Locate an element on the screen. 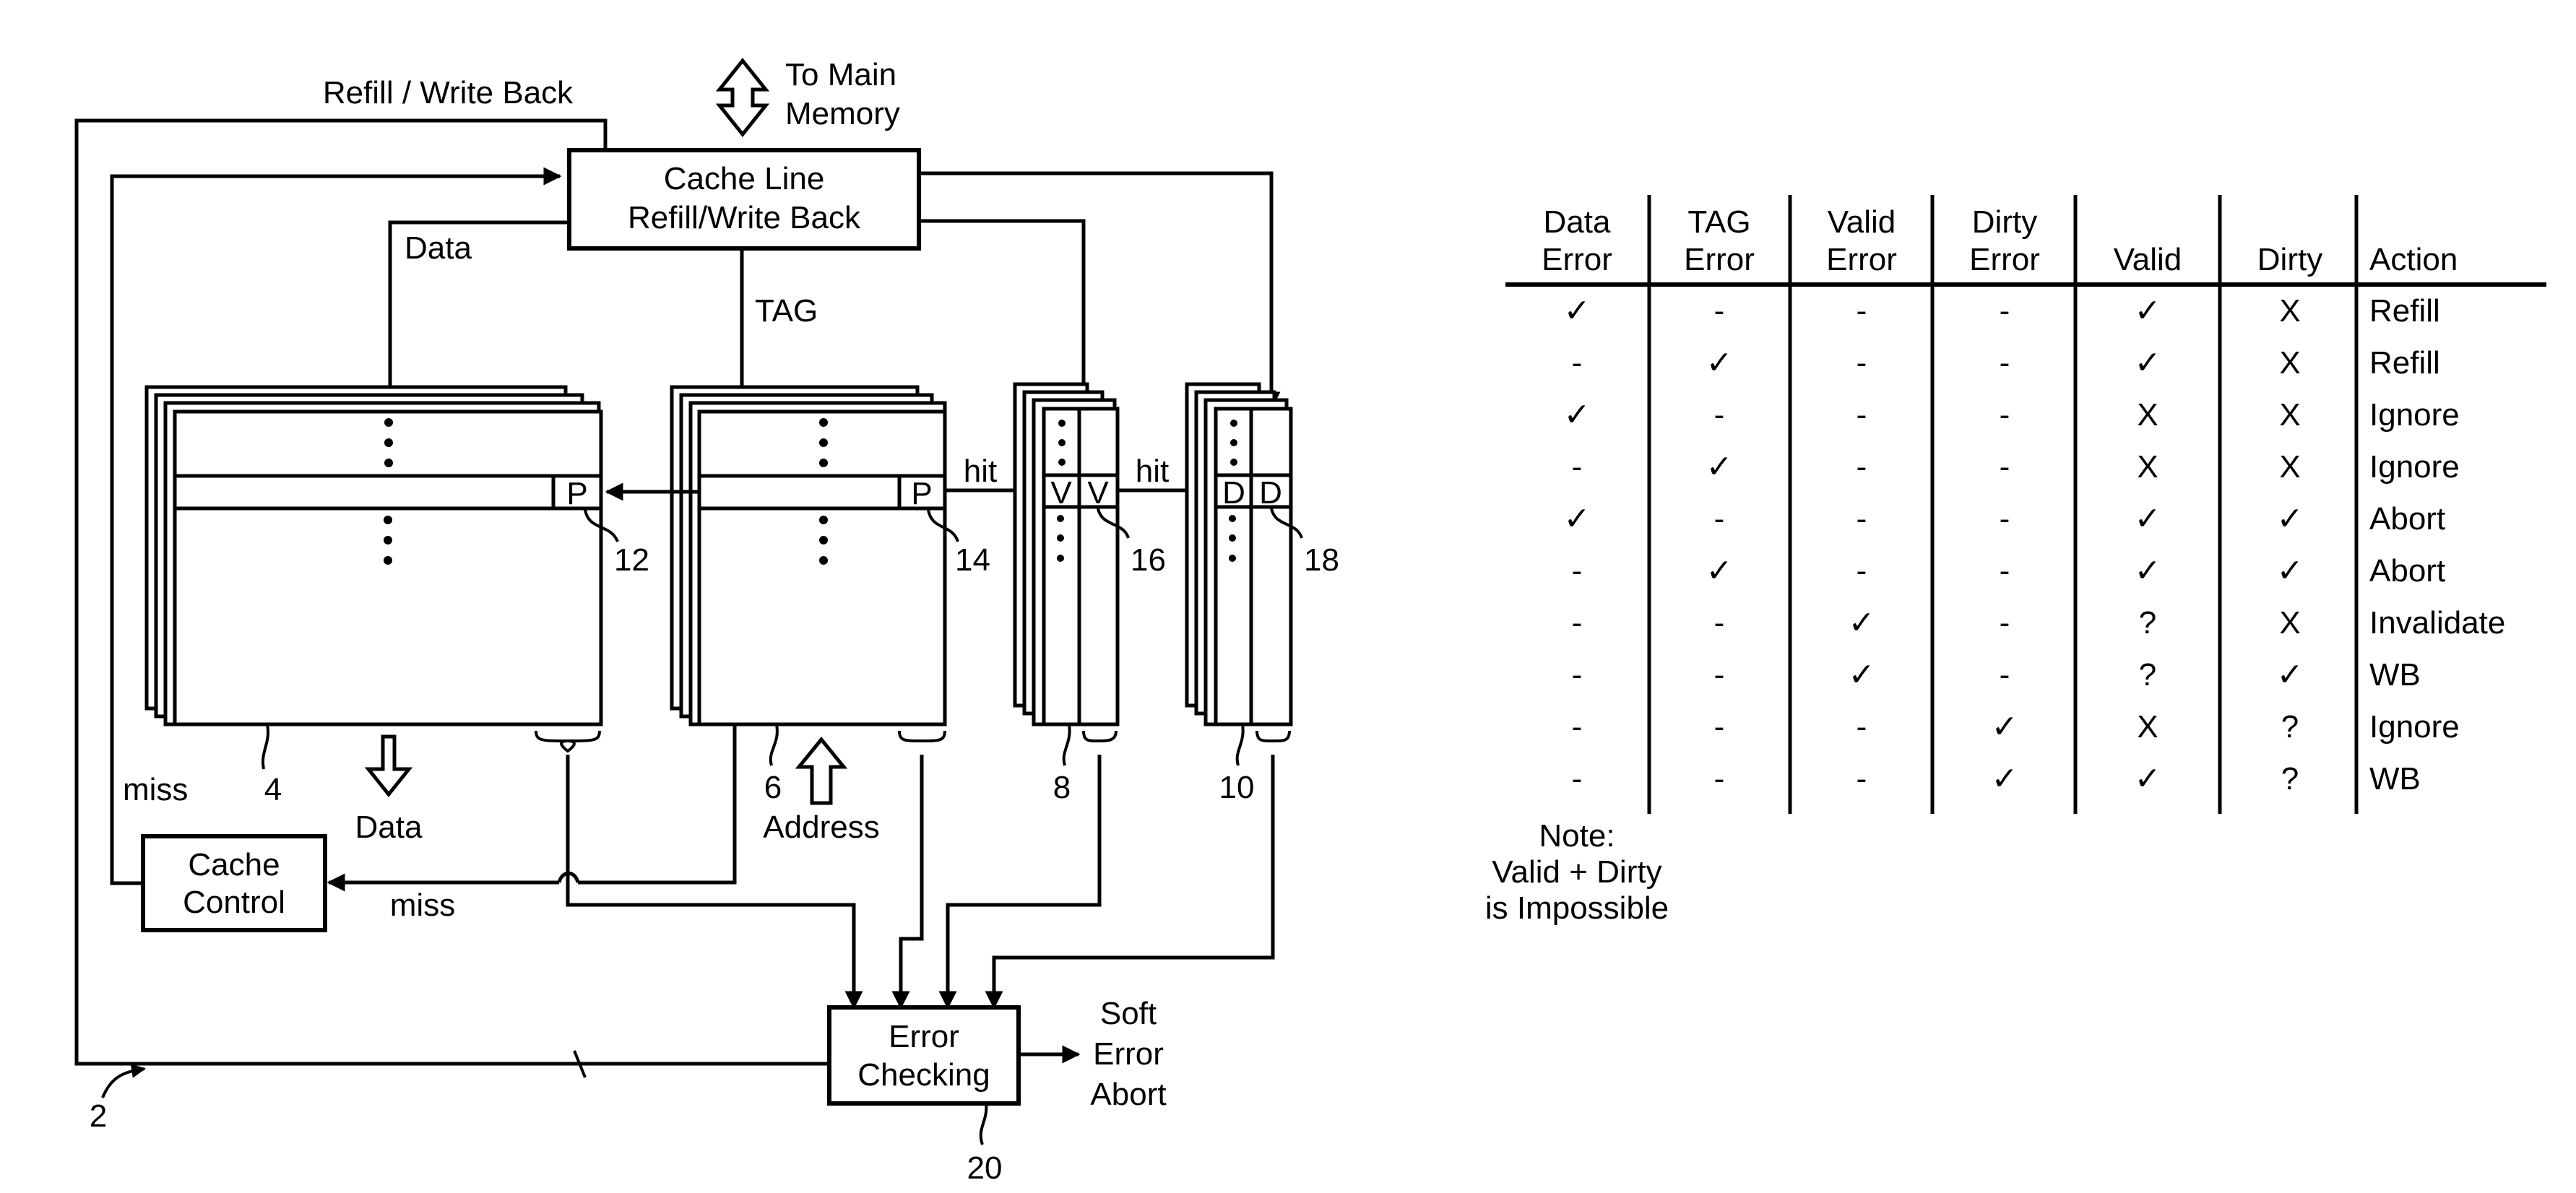 This screenshot has width=2576, height=1193. soft-error-label-2: Error is located at coordinates (1129, 1054).